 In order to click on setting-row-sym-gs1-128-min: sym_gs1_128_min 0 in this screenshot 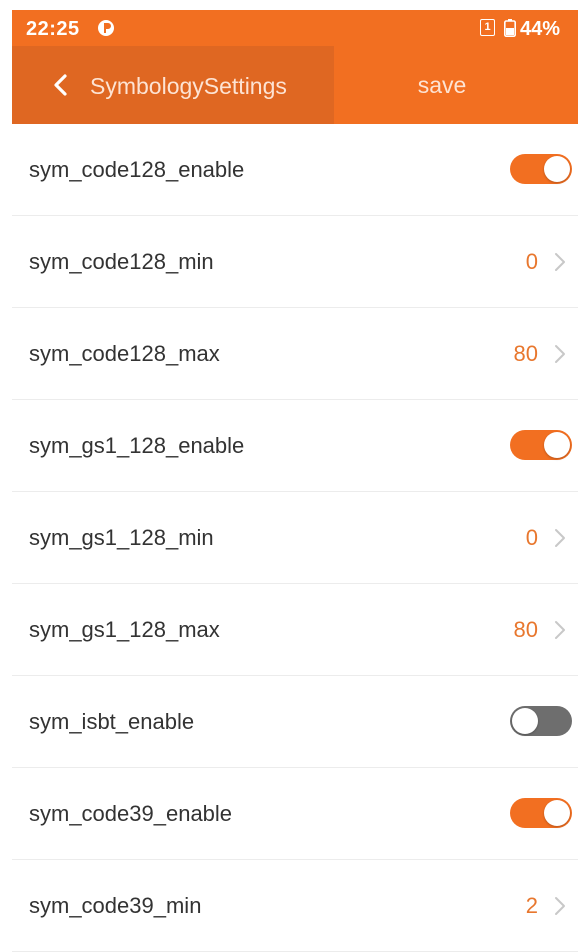, I will do `click(295, 538)`.